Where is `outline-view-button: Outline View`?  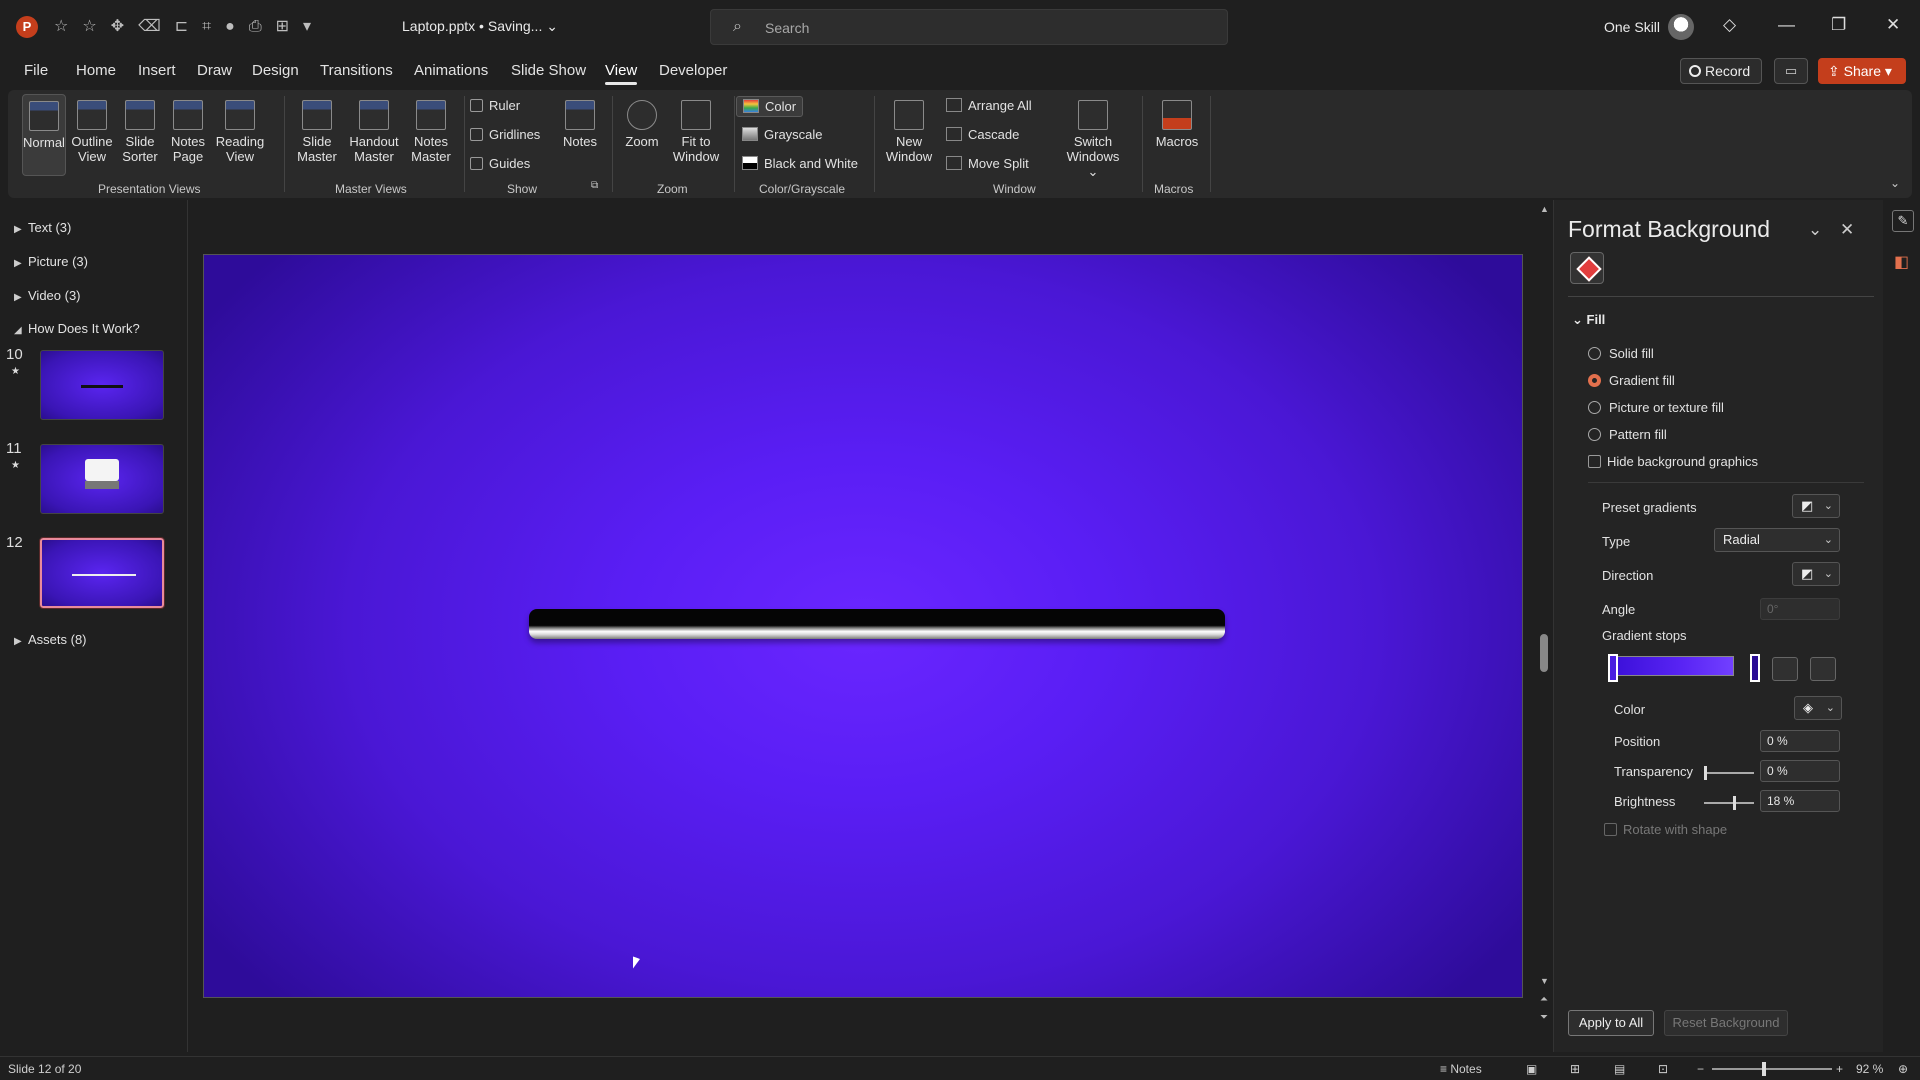
outline-view-button: Outline View is located at coordinates (92, 132).